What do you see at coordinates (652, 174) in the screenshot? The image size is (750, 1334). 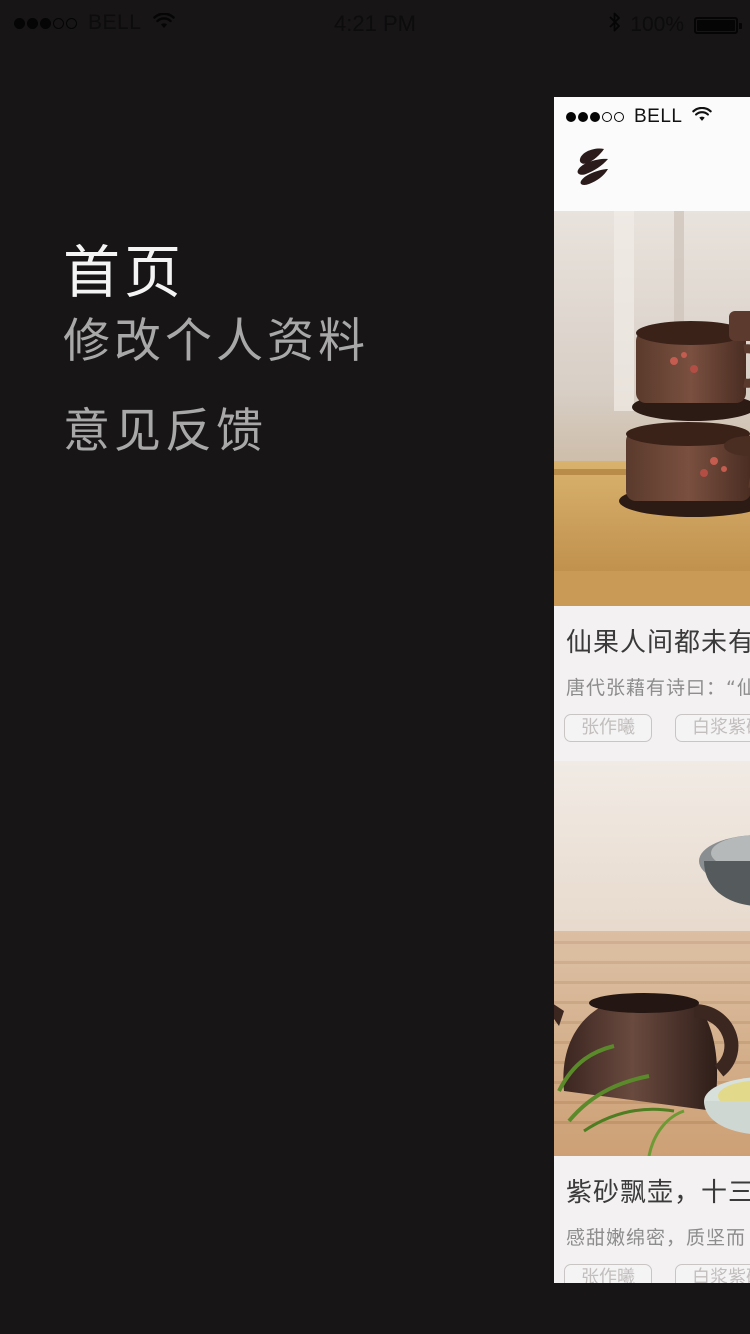 I see `panel-nav-bar` at bounding box center [652, 174].